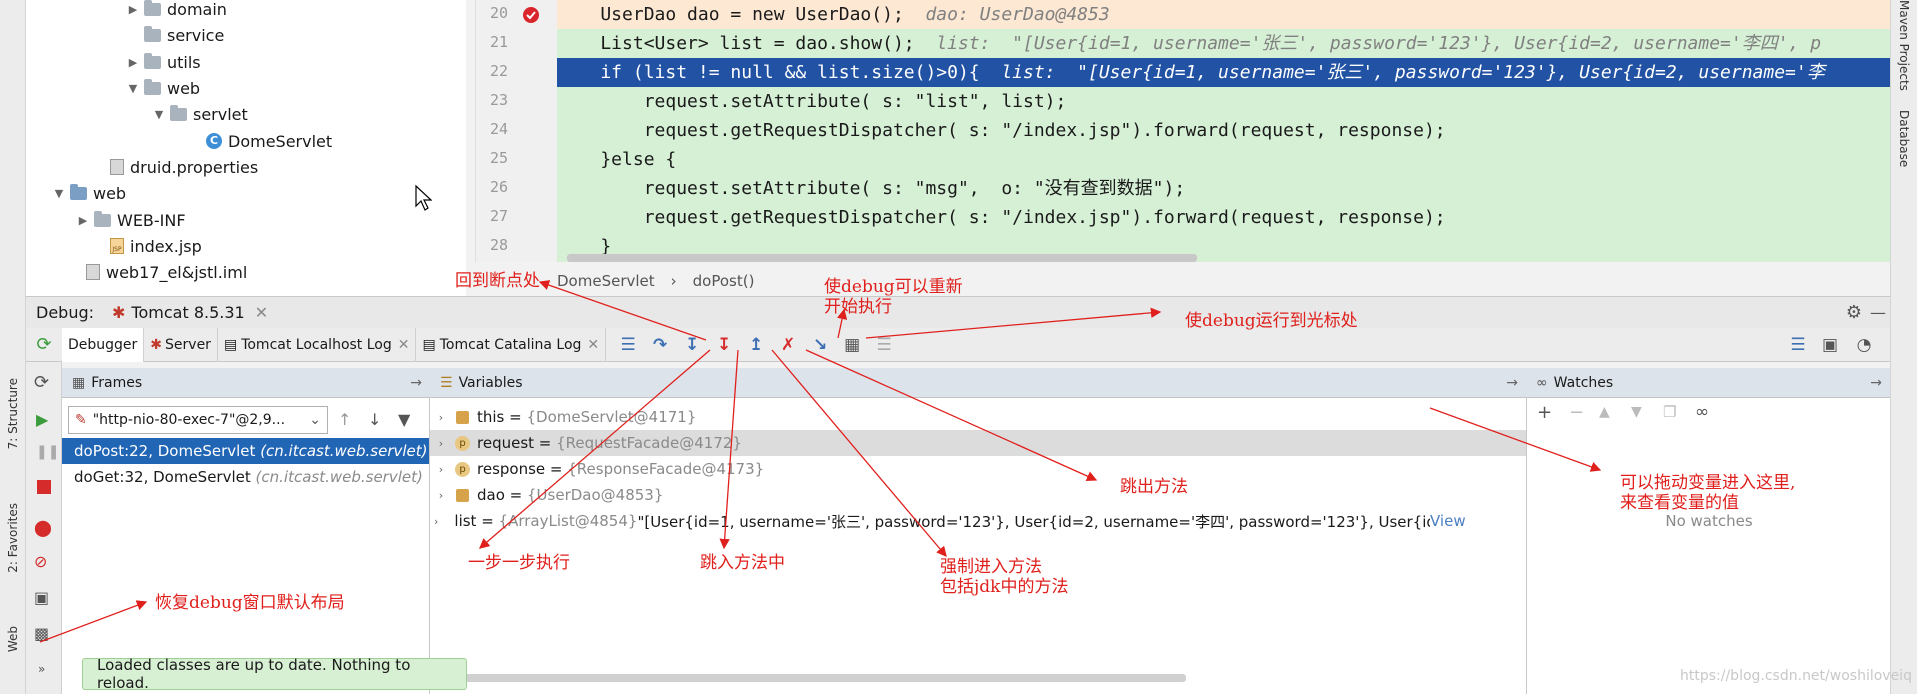 The image size is (1917, 694). I want to click on annotation-restore-layout: 恢复debug窗口默认布局, so click(250, 603).